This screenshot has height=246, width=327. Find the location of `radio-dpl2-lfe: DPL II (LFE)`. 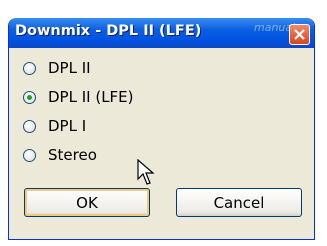

radio-dpl2-lfe: DPL II (LFE) is located at coordinates (78, 97).